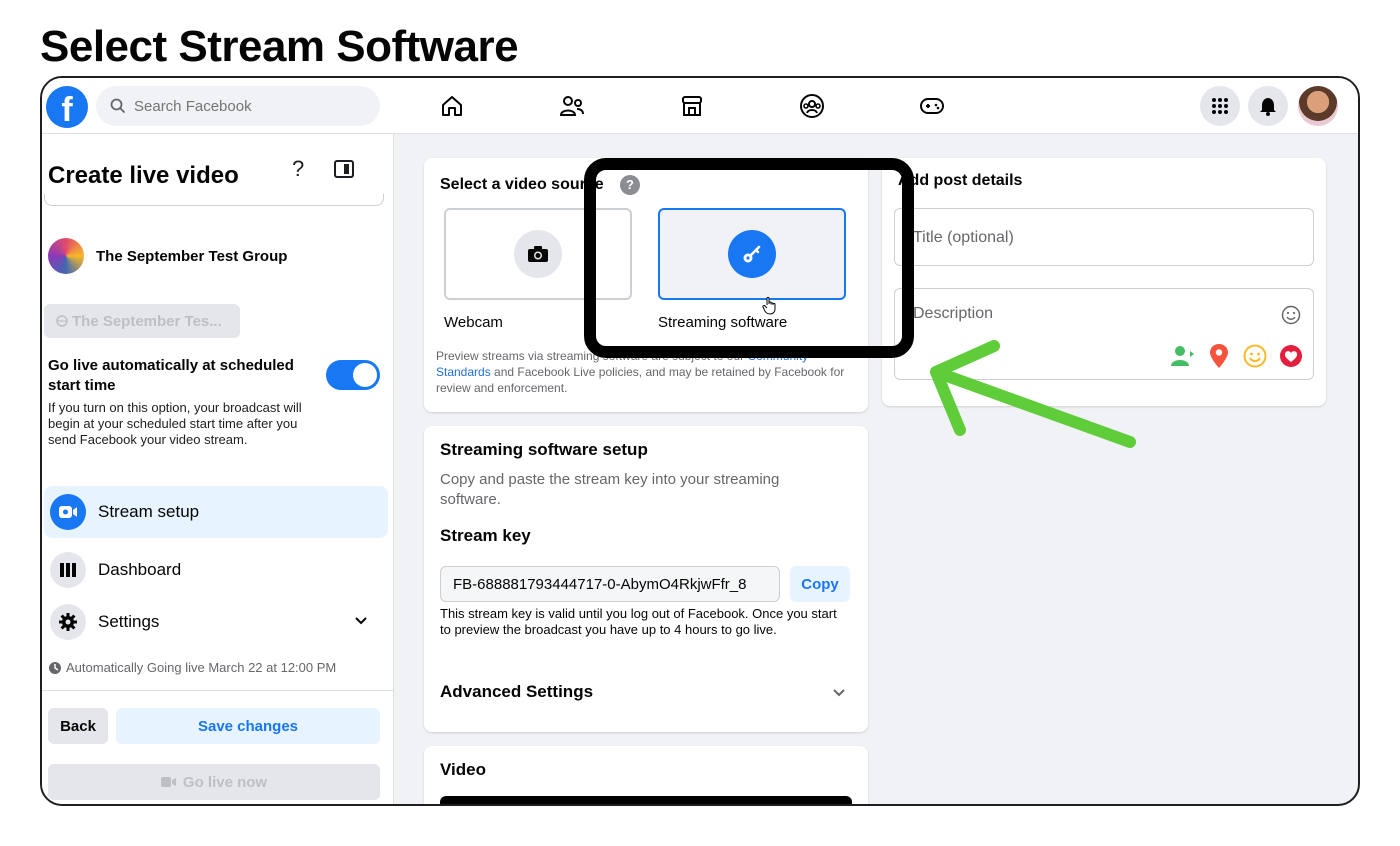  I want to click on notifications-bell-icon, so click(1268, 106).